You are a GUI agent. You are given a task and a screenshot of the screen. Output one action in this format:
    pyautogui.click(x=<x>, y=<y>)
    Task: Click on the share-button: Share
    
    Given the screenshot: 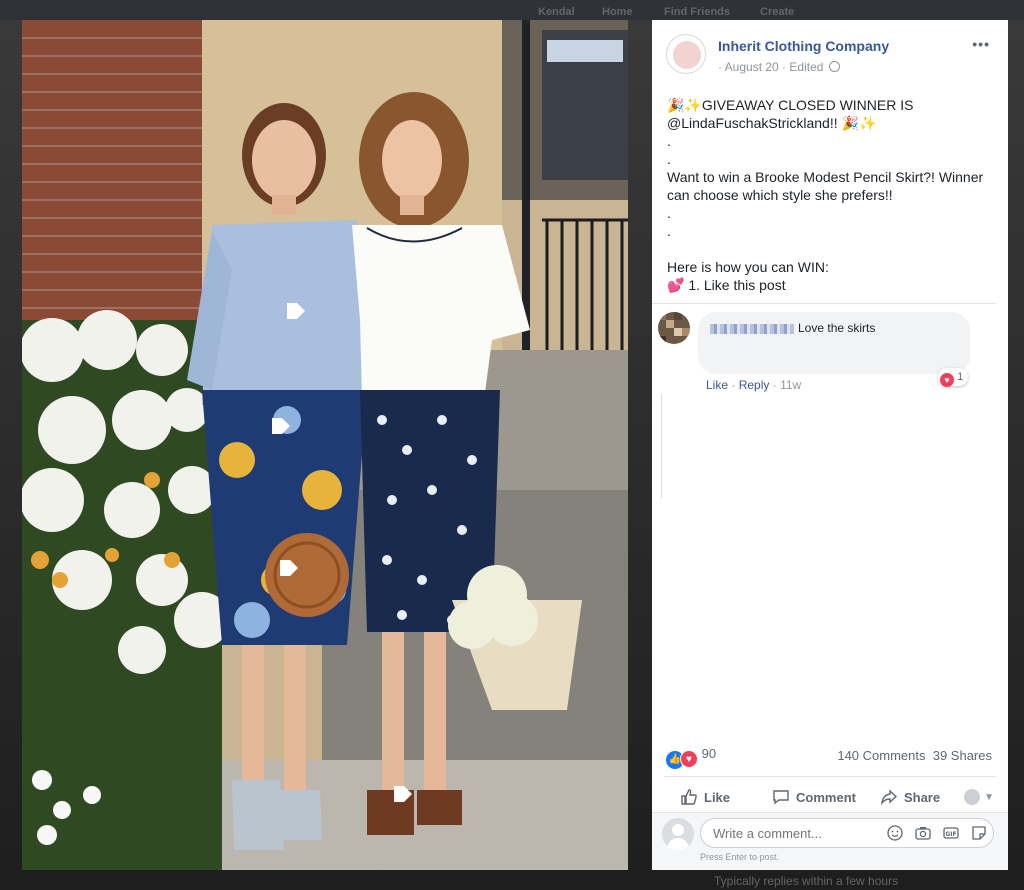 What is the action you would take?
    pyautogui.click(x=910, y=797)
    